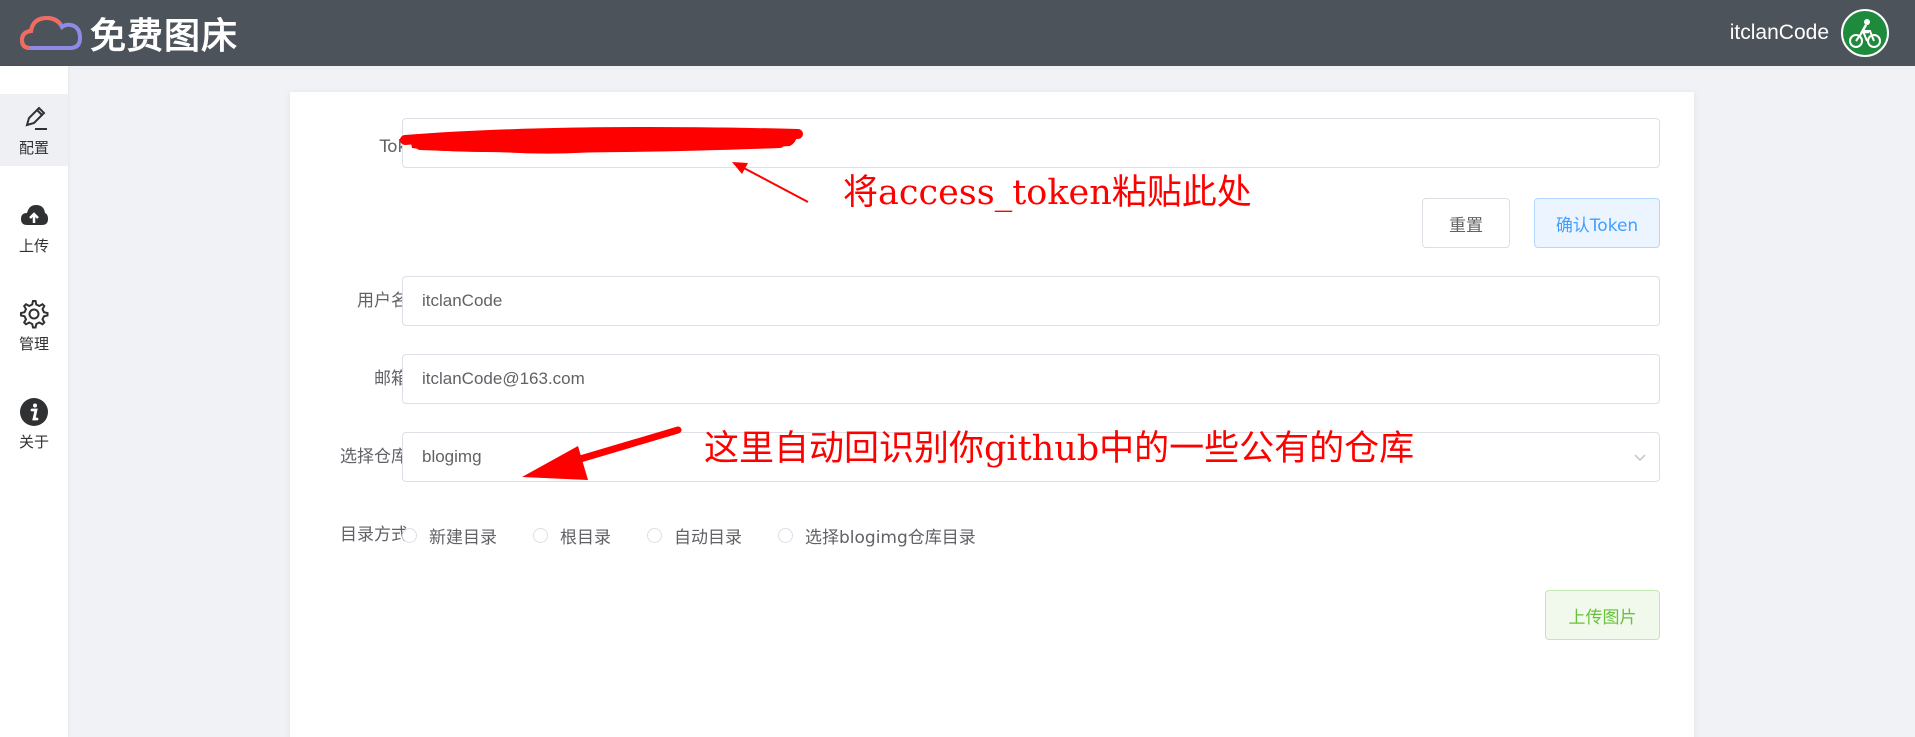 The height and width of the screenshot is (737, 1915). I want to click on user-name: itclanCode, so click(1779, 32).